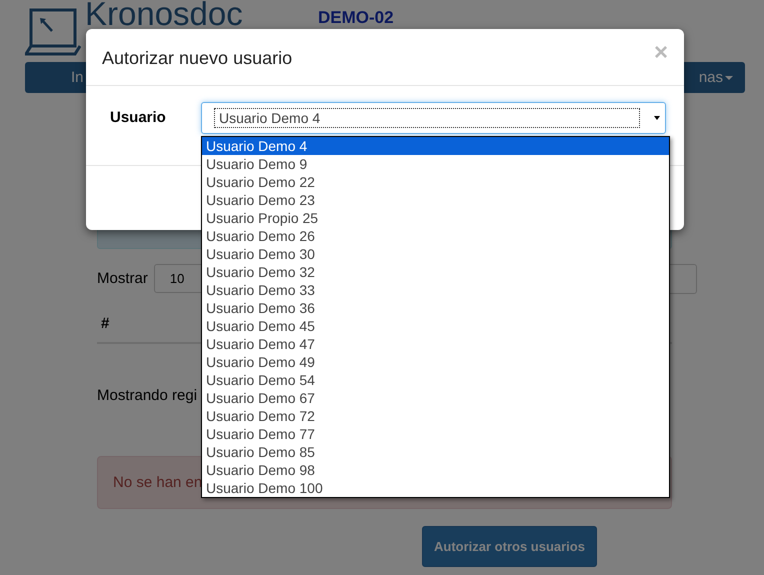 The image size is (764, 575). What do you see at coordinates (435, 308) in the screenshot?
I see `dropdown-option: Usuario Demo 36` at bounding box center [435, 308].